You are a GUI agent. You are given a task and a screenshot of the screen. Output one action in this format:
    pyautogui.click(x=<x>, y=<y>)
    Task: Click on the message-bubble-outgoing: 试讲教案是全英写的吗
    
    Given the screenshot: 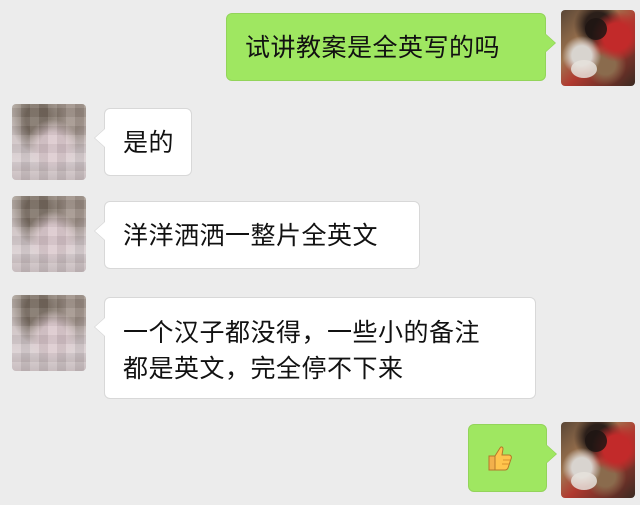 What is the action you would take?
    pyautogui.click(x=386, y=47)
    